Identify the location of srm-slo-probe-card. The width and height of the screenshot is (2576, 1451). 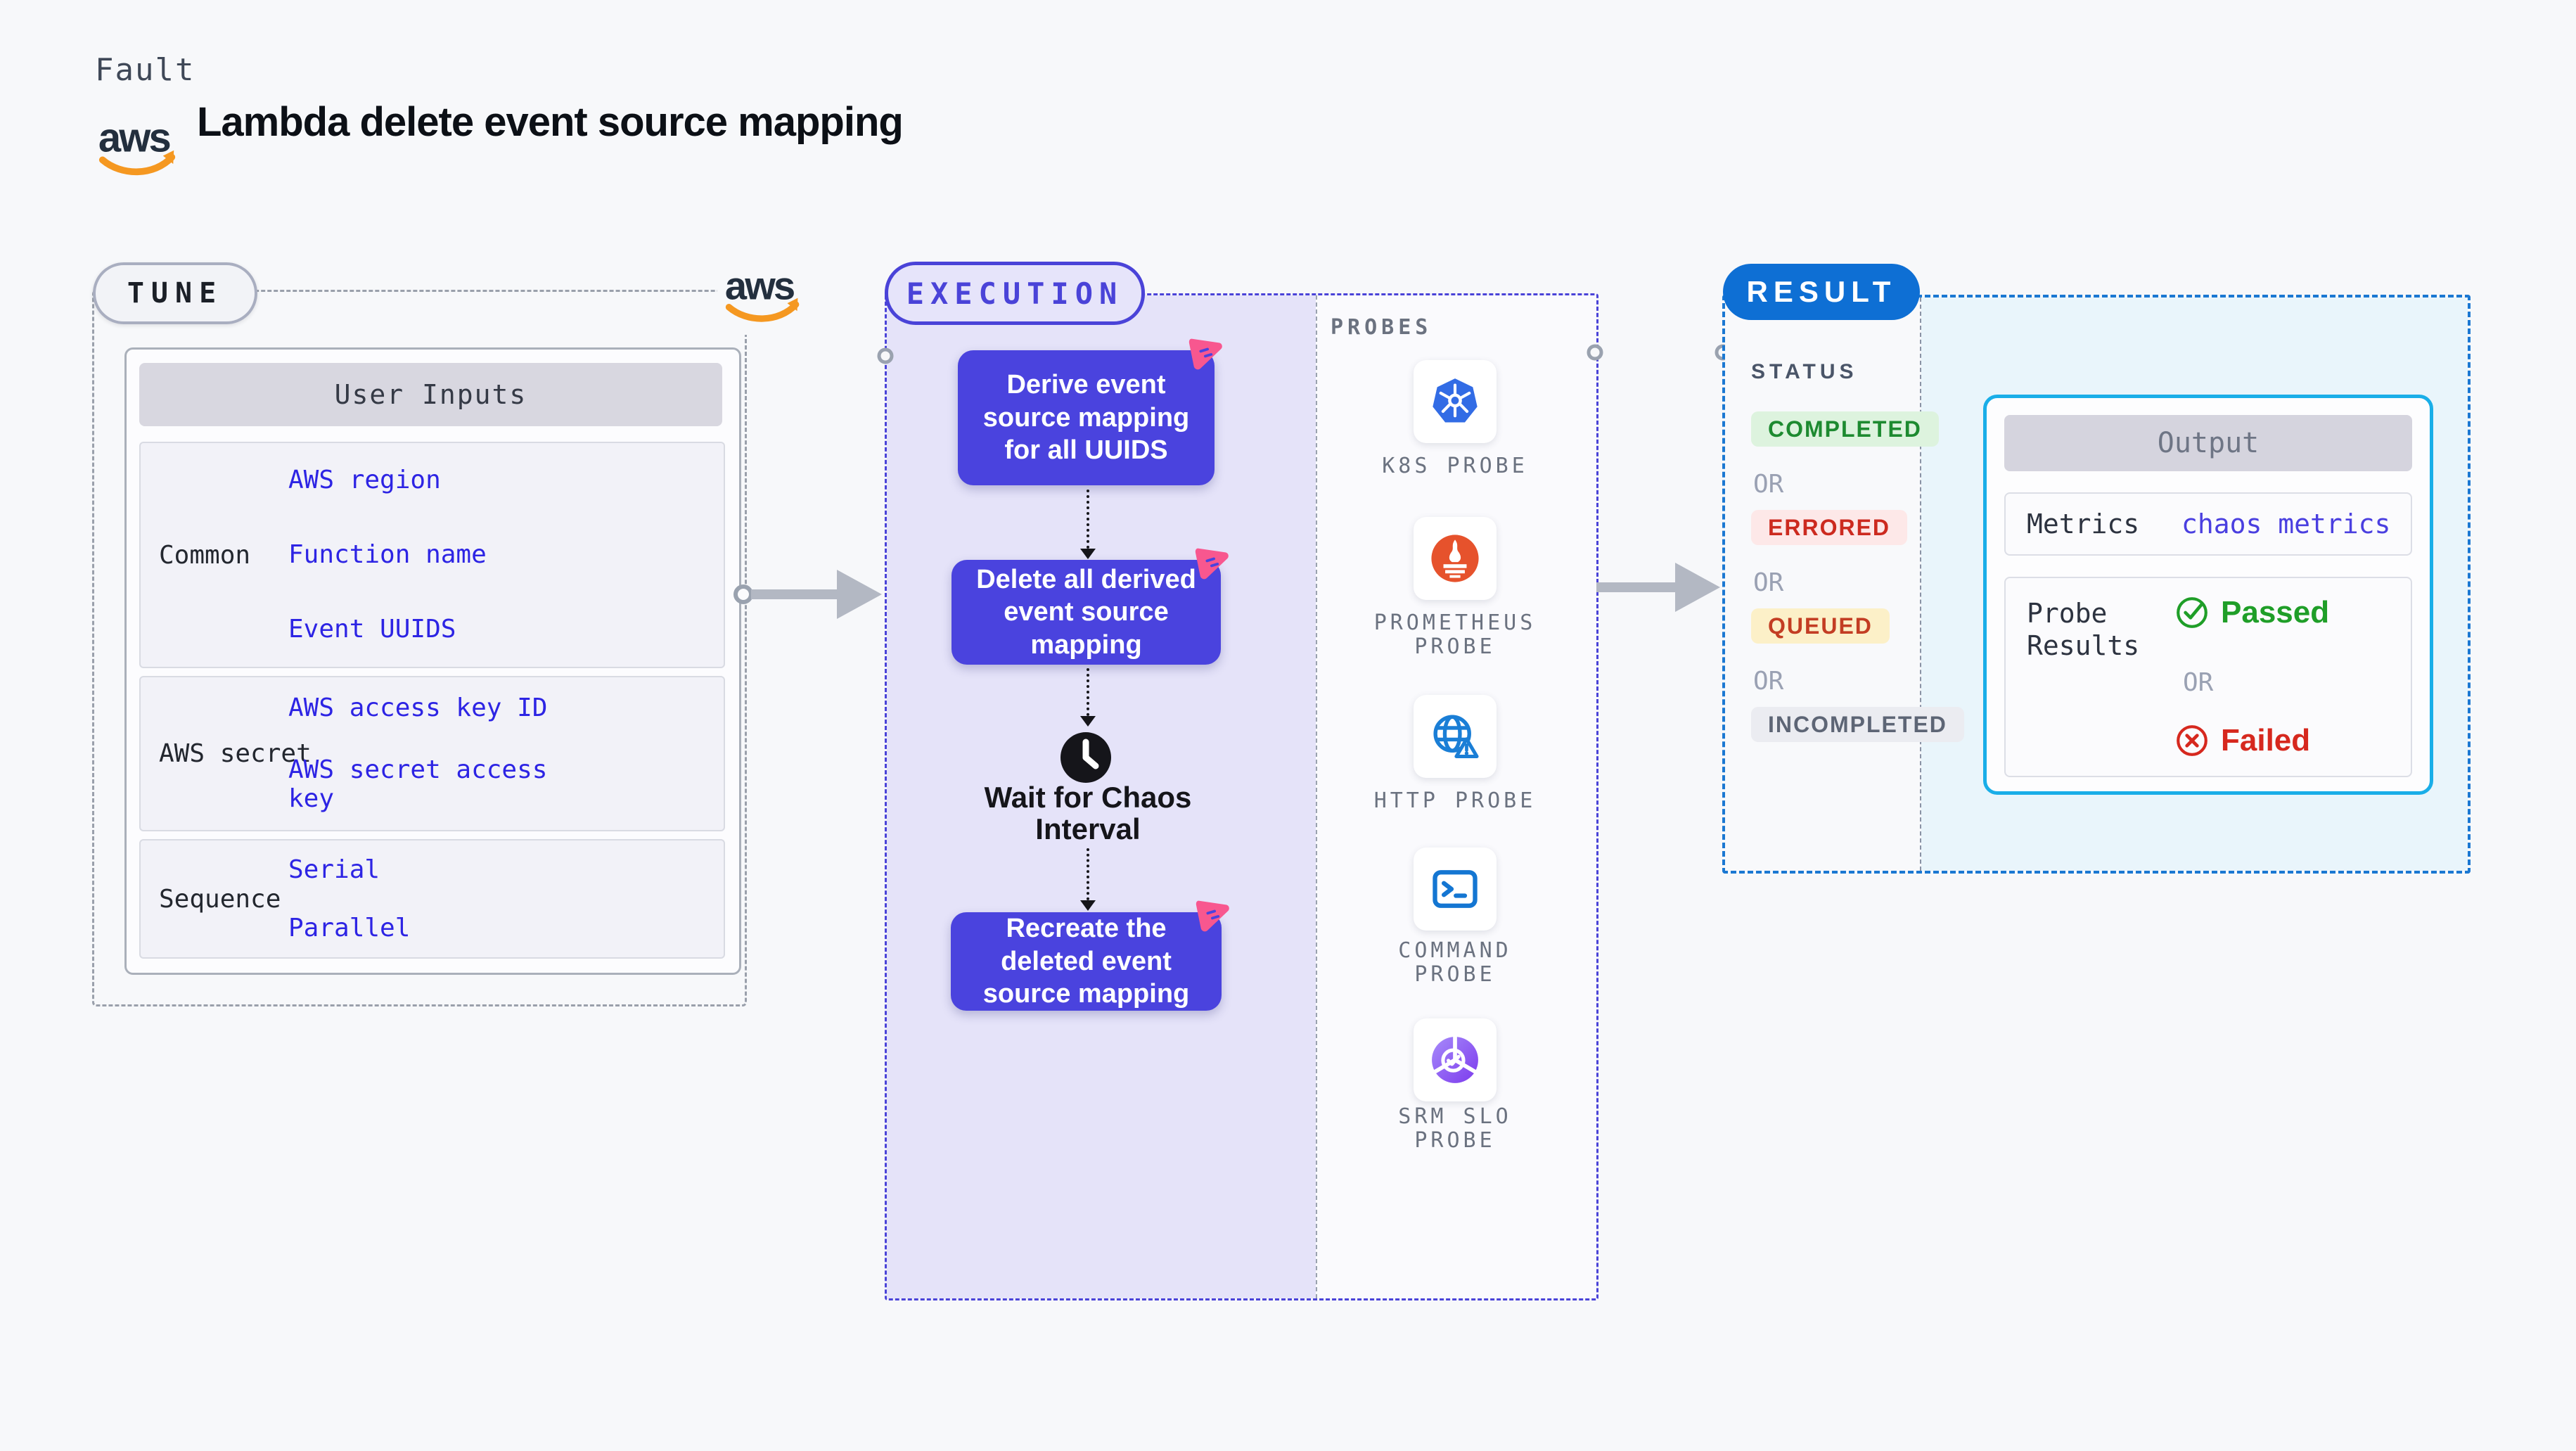
(1455, 1059).